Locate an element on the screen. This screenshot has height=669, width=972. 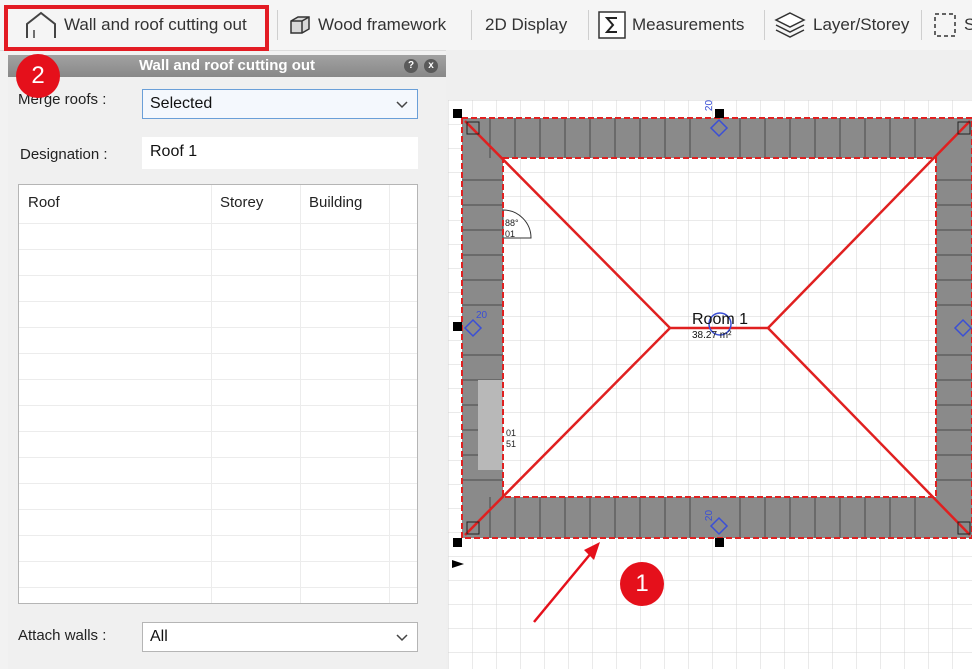
designation-field: Roof 1 is located at coordinates (280, 153).